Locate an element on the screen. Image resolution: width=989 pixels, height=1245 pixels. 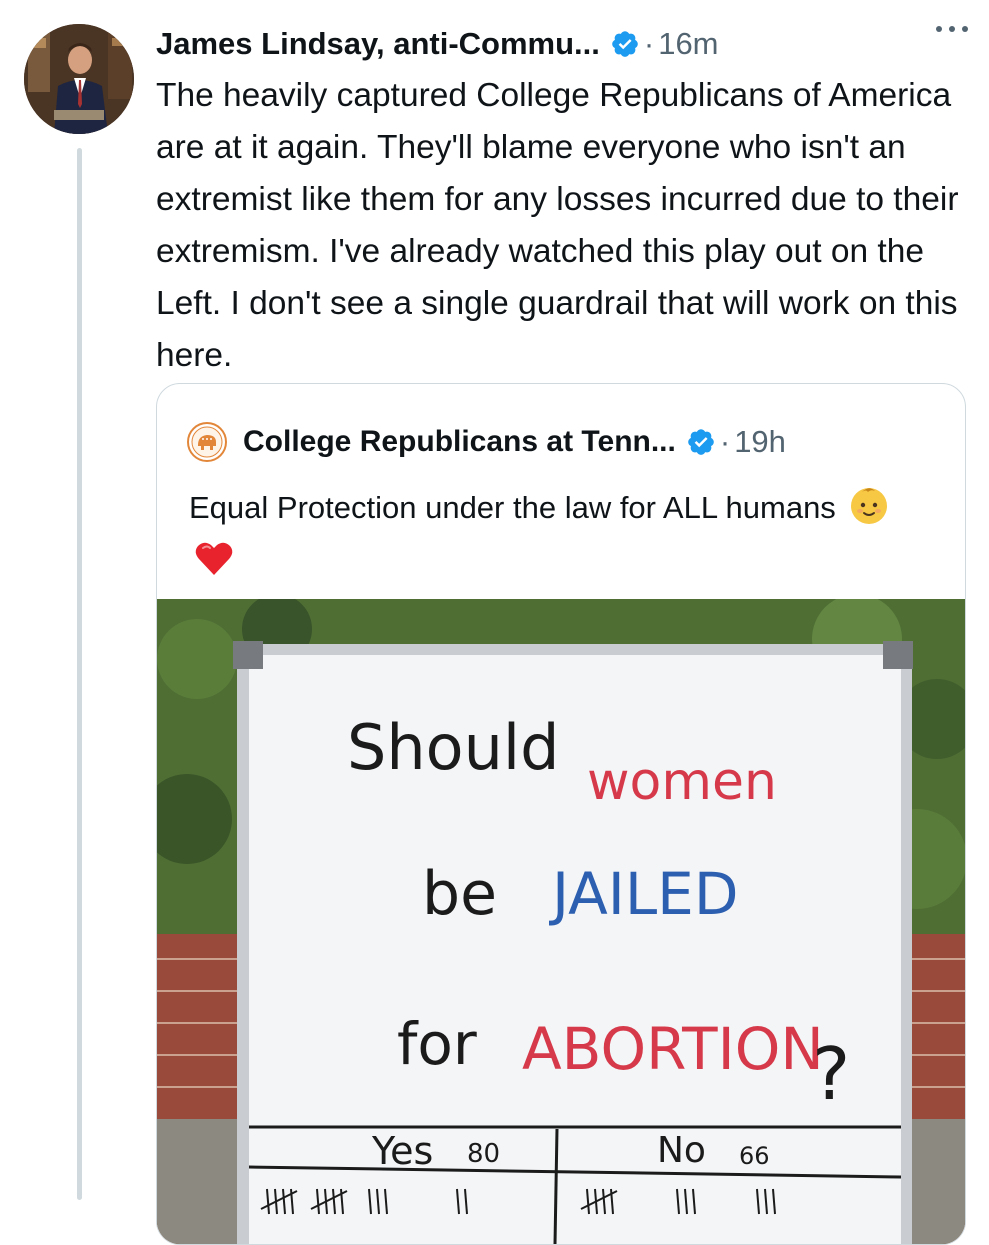
tweet-header: James Lindsay, anti-Commu... · 16m is located at coordinates (437, 44).